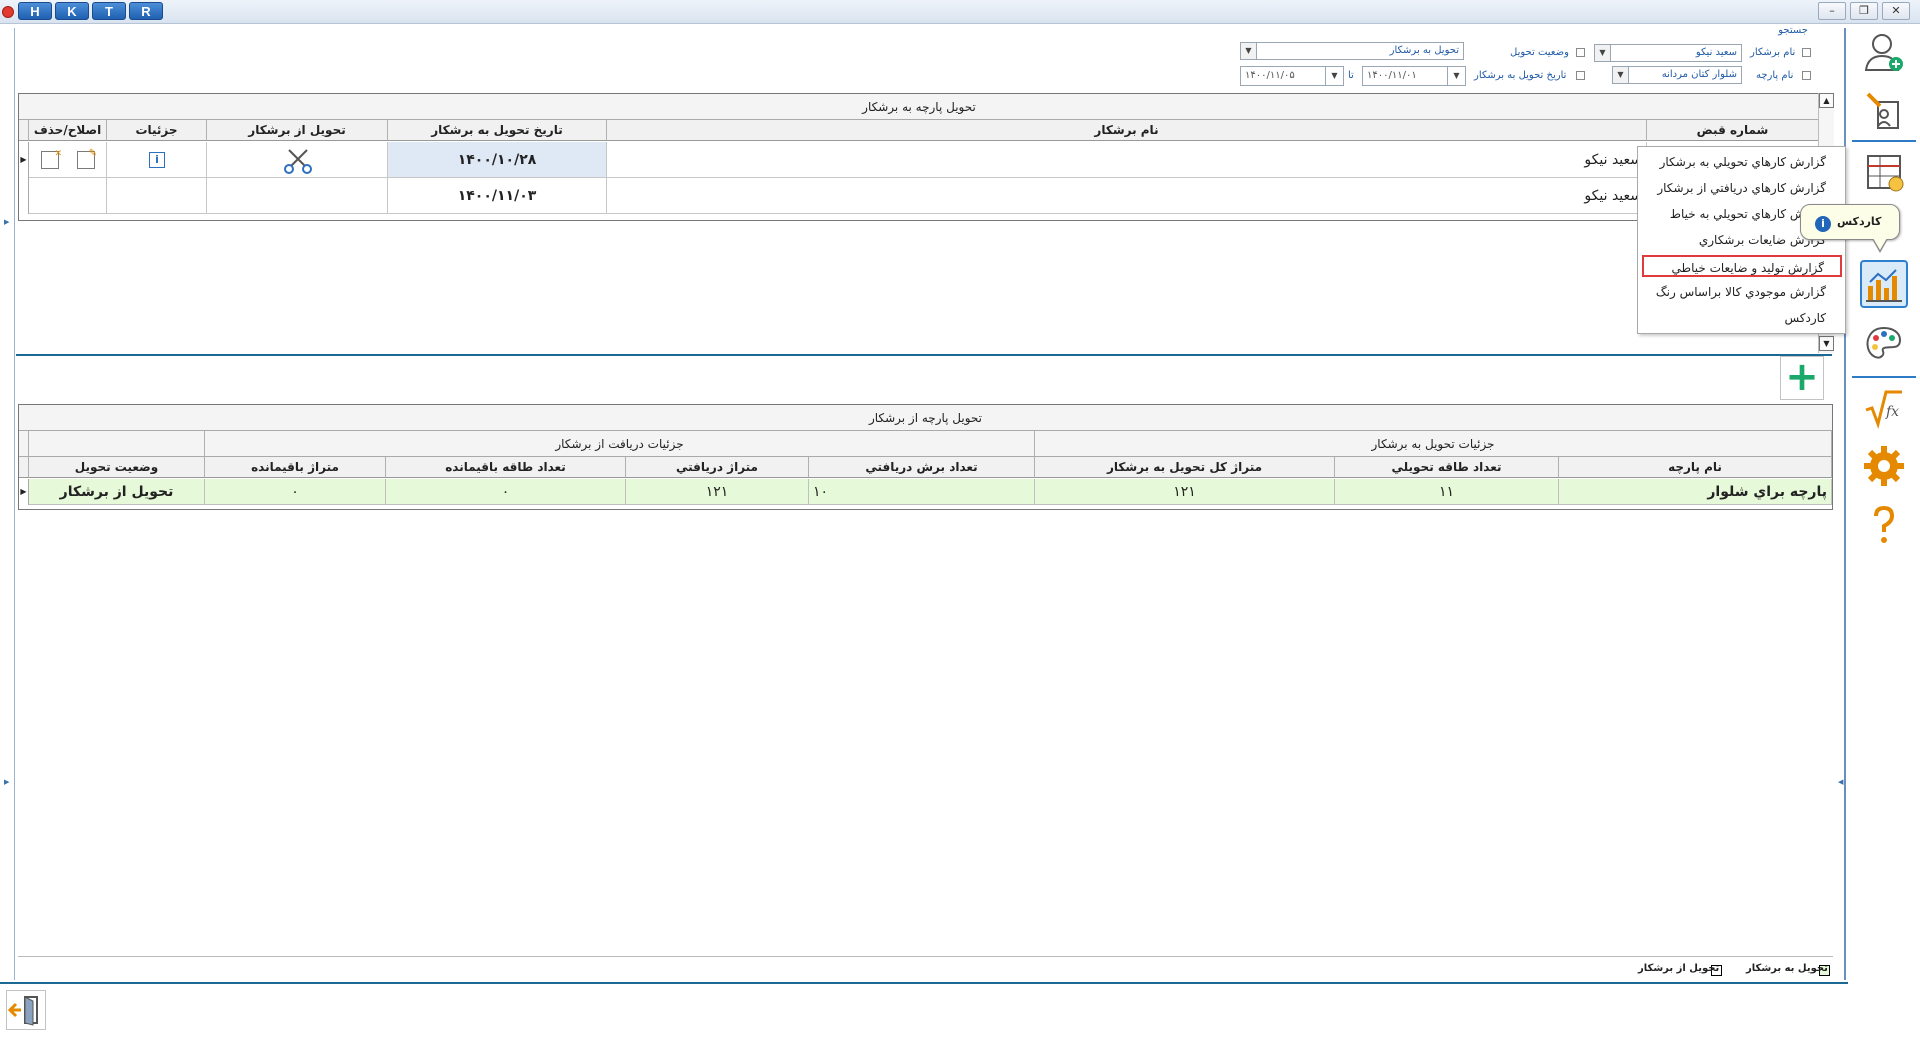  Describe the element at coordinates (68, 160) in the screenshot. I see `edit-delete-cell` at that location.